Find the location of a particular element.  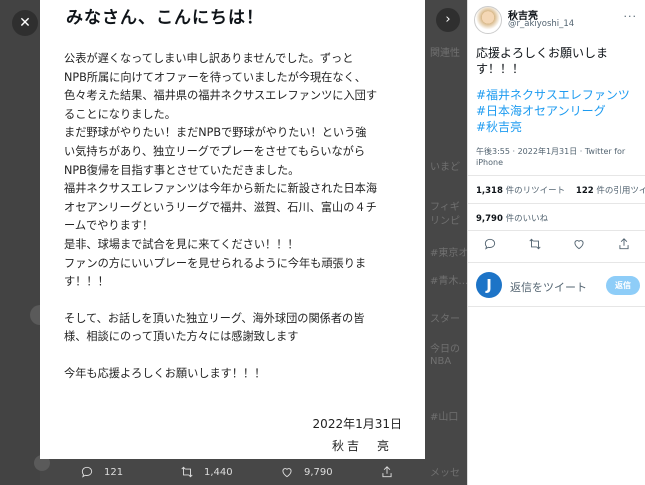

retweets-count: 1,318 is located at coordinates (489, 191).